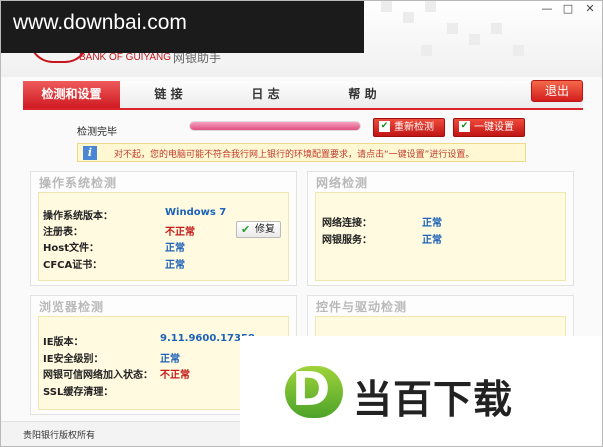 Image resolution: width=603 pixels, height=447 pixels. I want to click on os-version-value: Windows 7, so click(196, 212).